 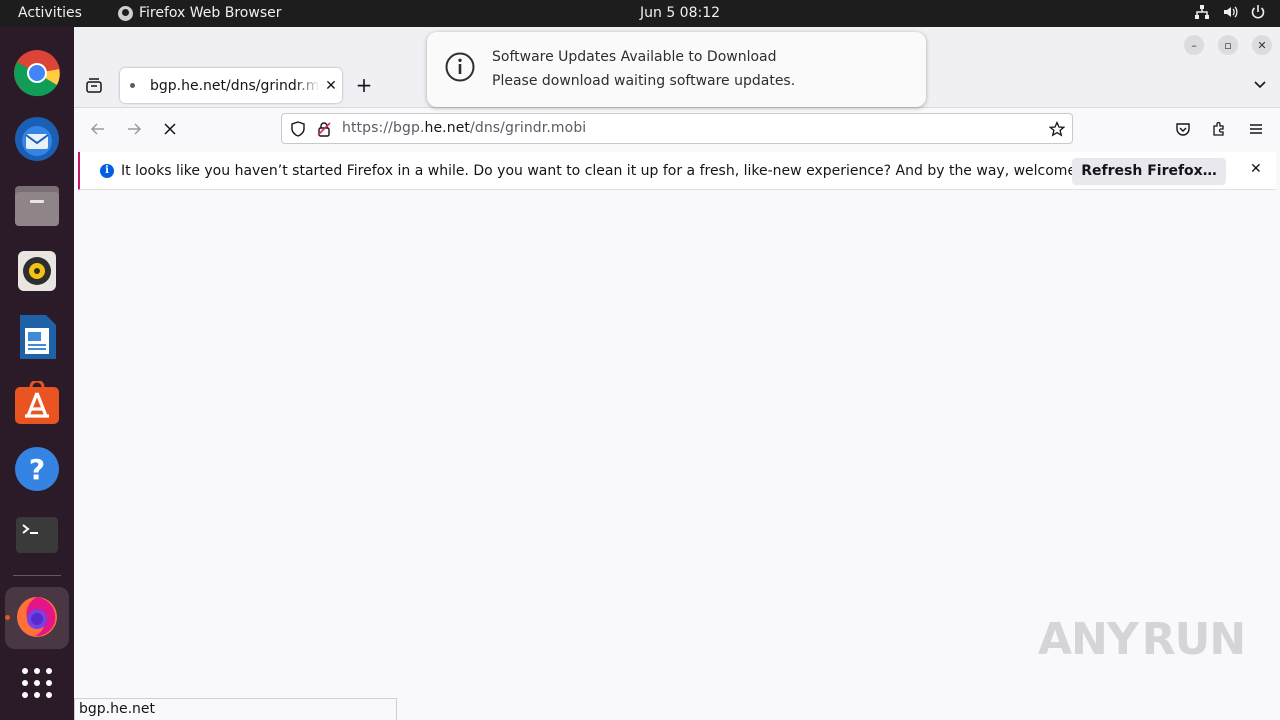 What do you see at coordinates (235, 709) in the screenshot?
I see `status-panel: bgp.he.net` at bounding box center [235, 709].